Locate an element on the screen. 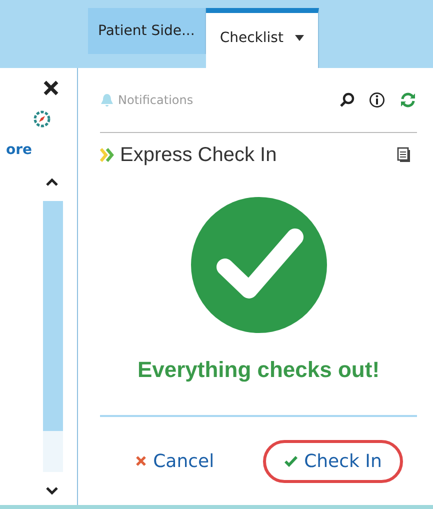 This screenshot has width=433, height=509. check-circle-icon is located at coordinates (258, 265).